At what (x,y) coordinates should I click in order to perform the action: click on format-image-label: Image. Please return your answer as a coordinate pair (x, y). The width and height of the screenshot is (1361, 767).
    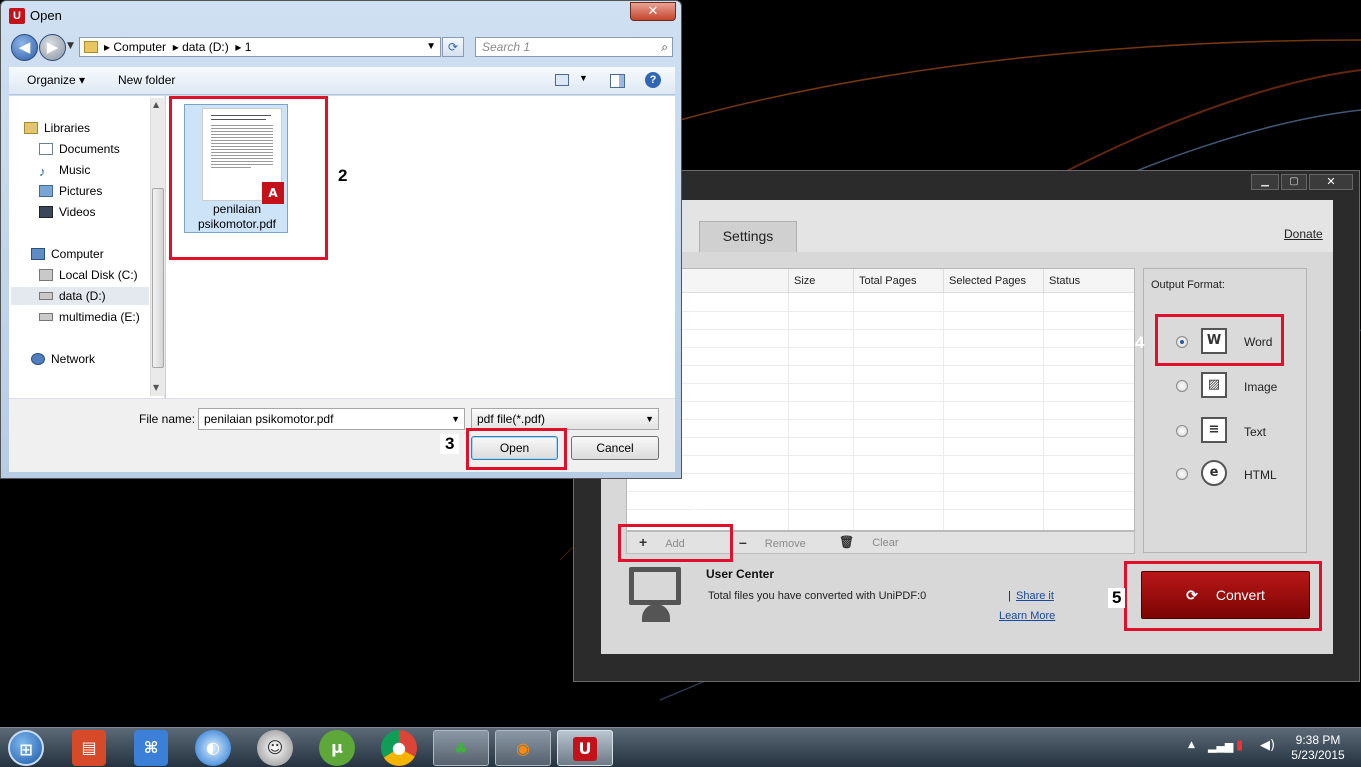
    Looking at the image, I should click on (1260, 387).